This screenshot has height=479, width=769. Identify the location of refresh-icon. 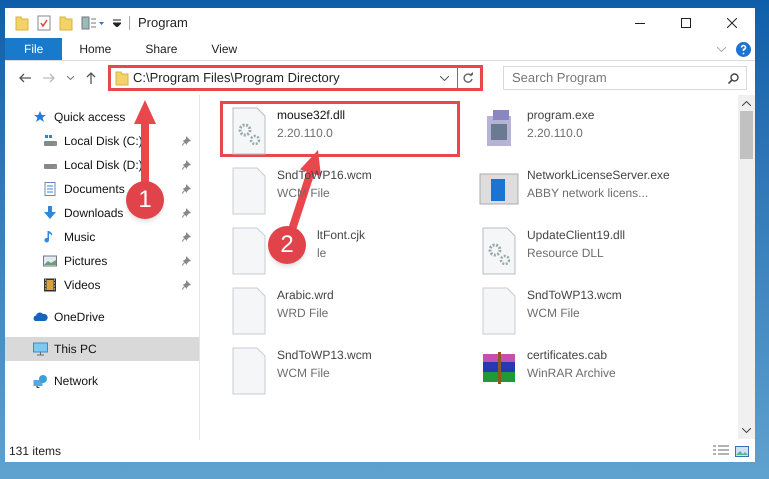
(468, 78).